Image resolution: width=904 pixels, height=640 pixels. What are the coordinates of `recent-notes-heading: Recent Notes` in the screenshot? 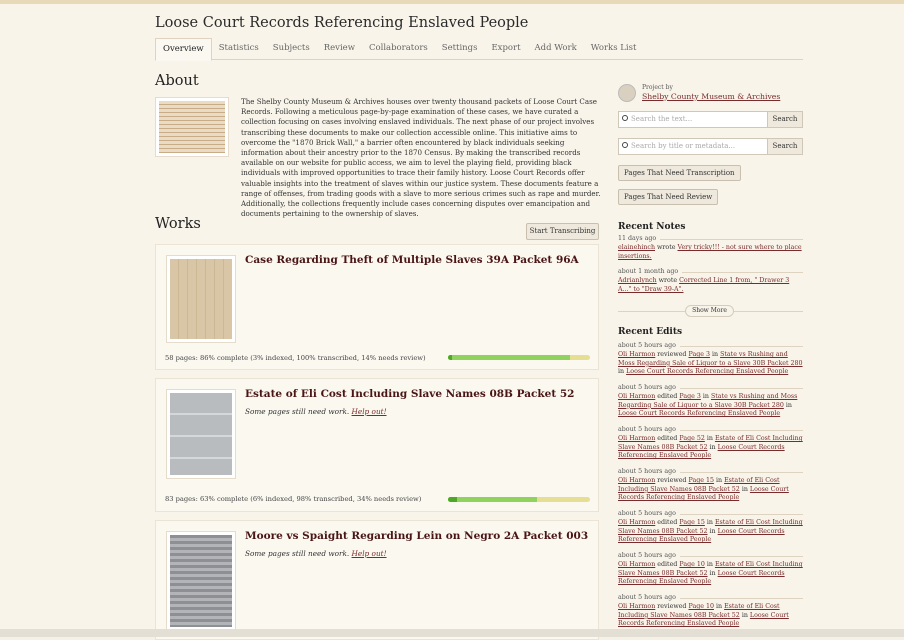 It's located at (652, 227).